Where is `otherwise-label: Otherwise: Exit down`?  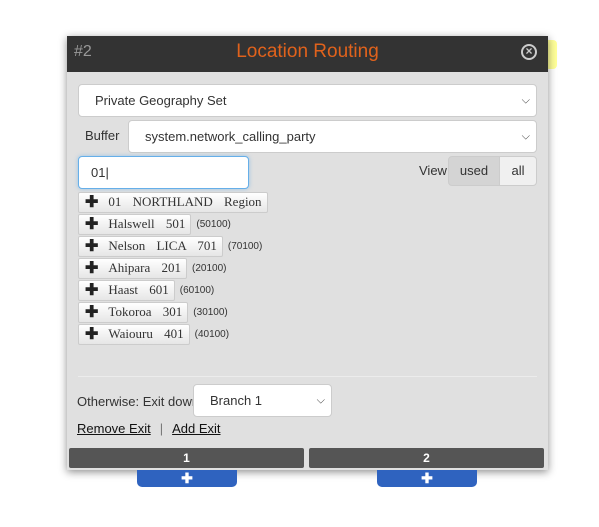
otherwise-label: Otherwise: Exit down is located at coordinates (138, 401).